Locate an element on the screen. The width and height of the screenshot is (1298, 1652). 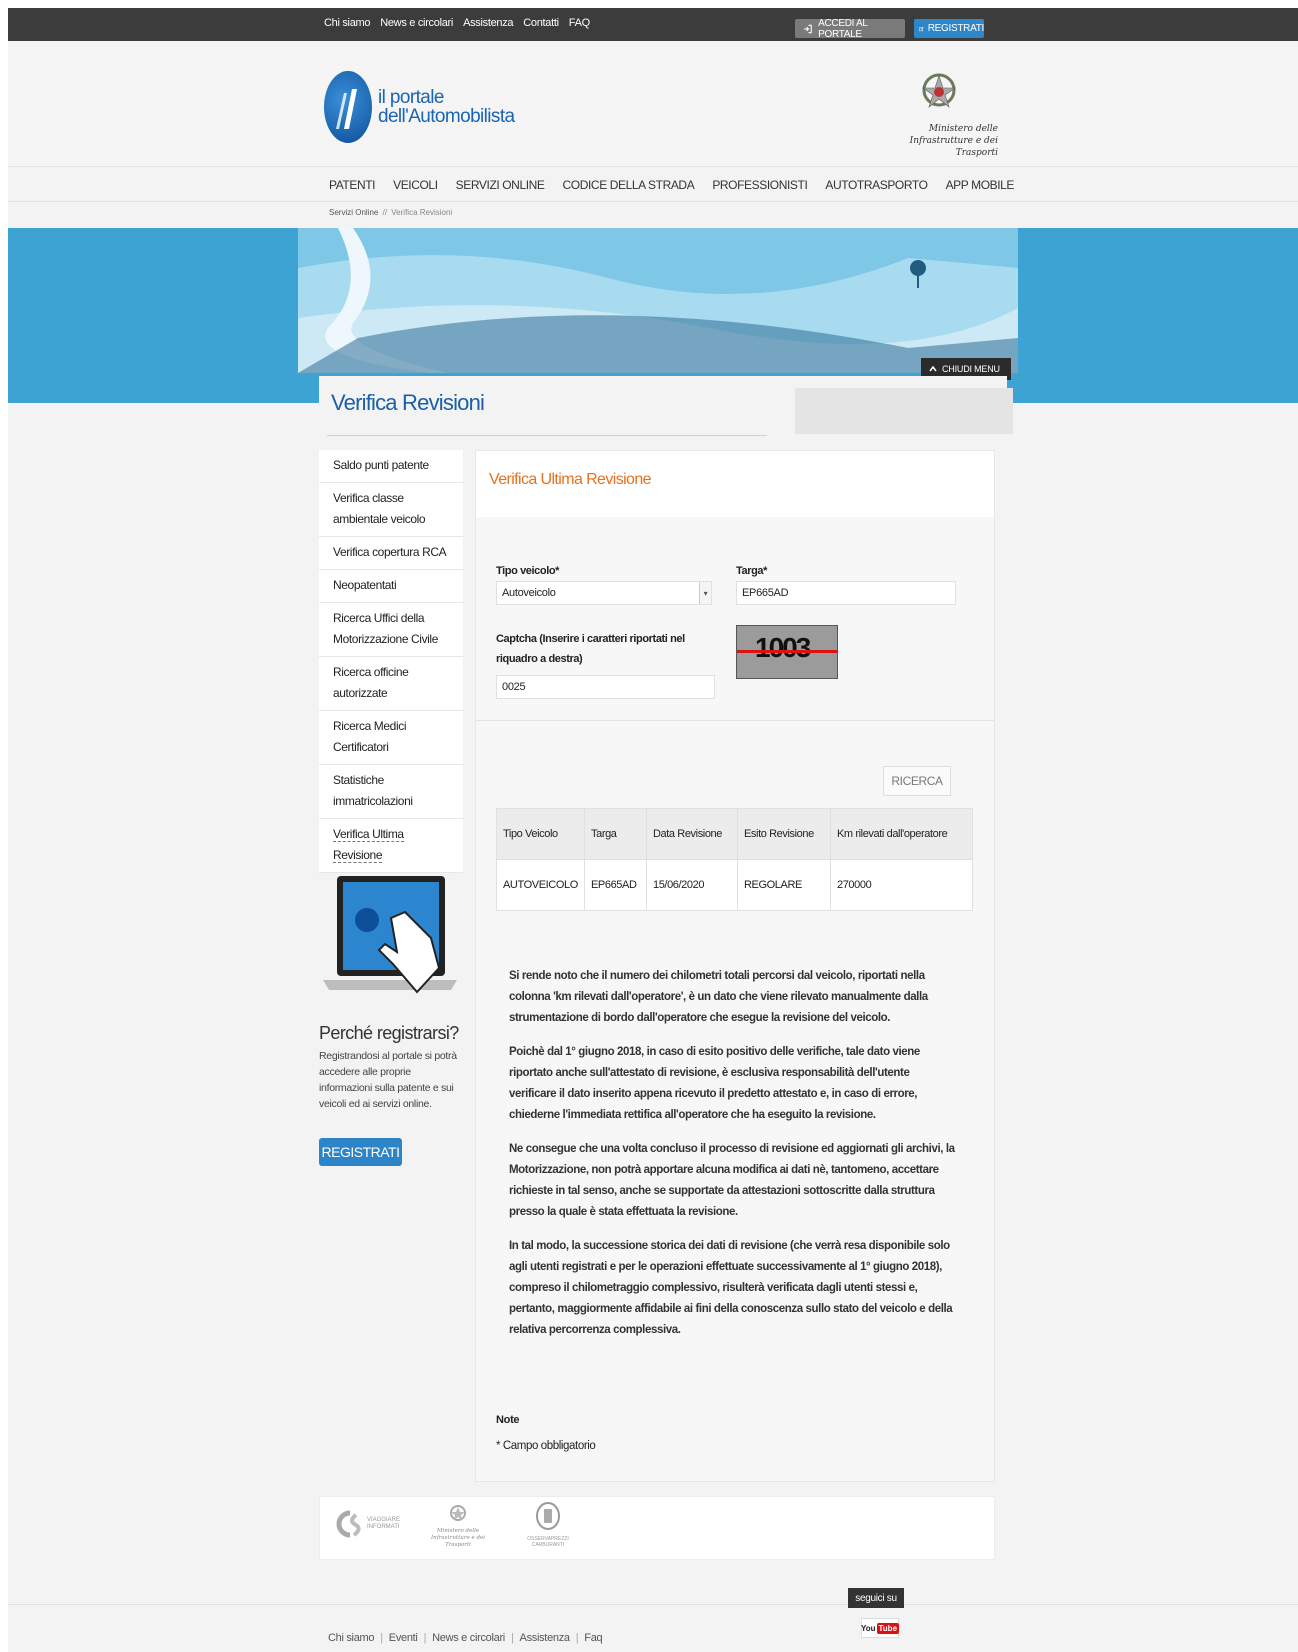
breadcrumb: Servizi Online // Verifica Revisioni is located at coordinates (390, 212).